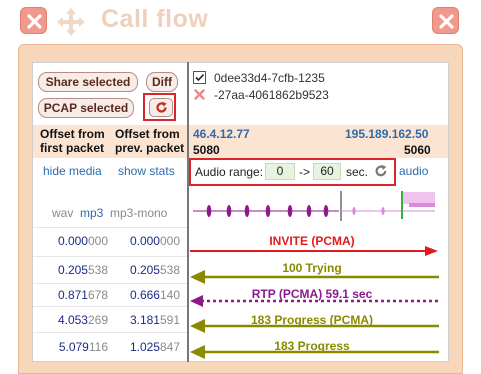 The height and width of the screenshot is (374, 481). Describe the element at coordinates (162, 82) in the screenshot. I see `diff-button: Diff` at that location.